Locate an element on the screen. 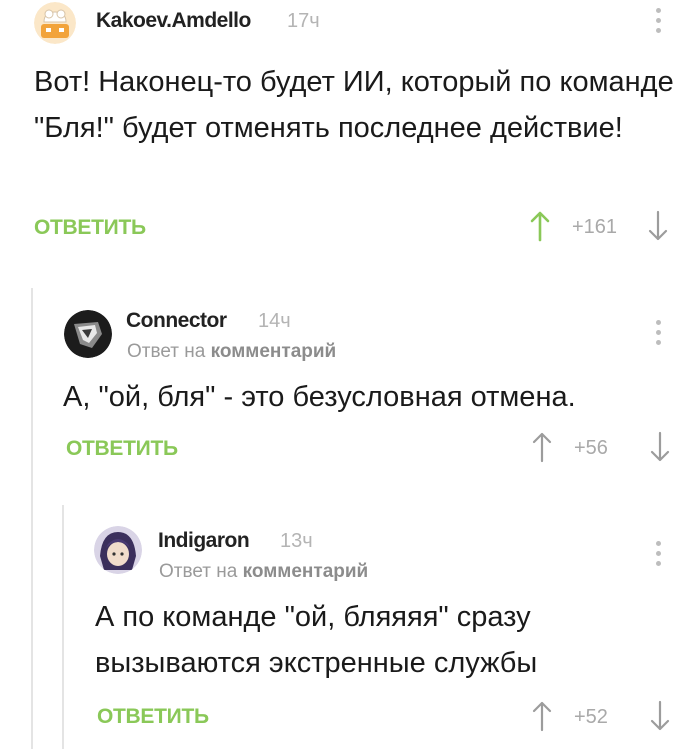 The image size is (700, 749). rating: +161 is located at coordinates (595, 227).